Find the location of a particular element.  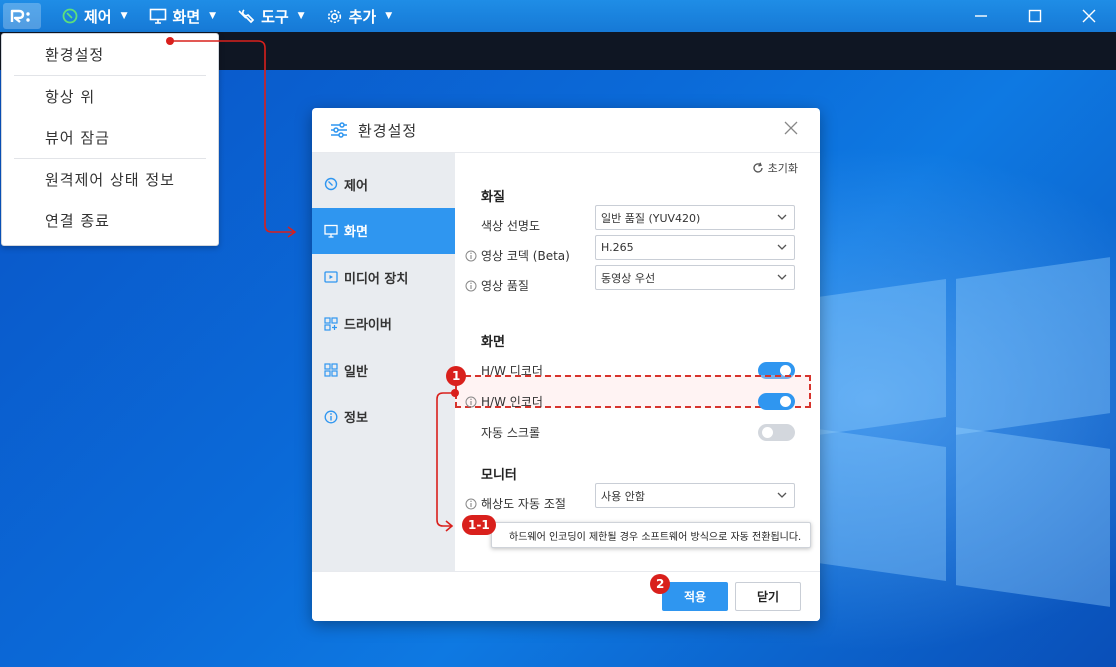

close-window-button is located at coordinates (1089, 16).